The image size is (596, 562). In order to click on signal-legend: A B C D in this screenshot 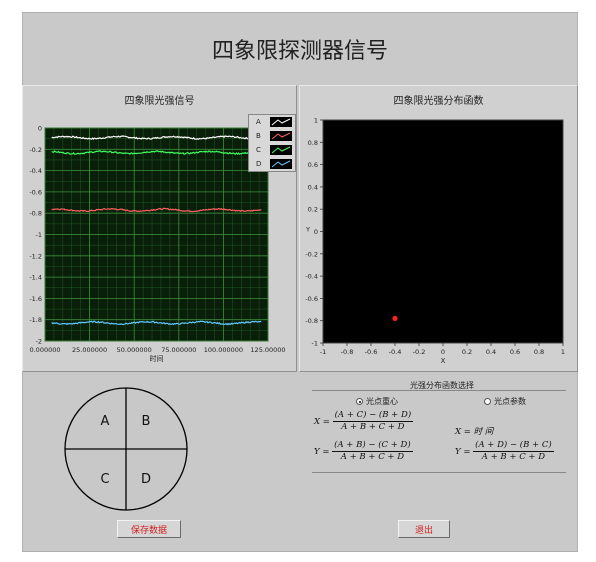, I will do `click(272, 143)`.